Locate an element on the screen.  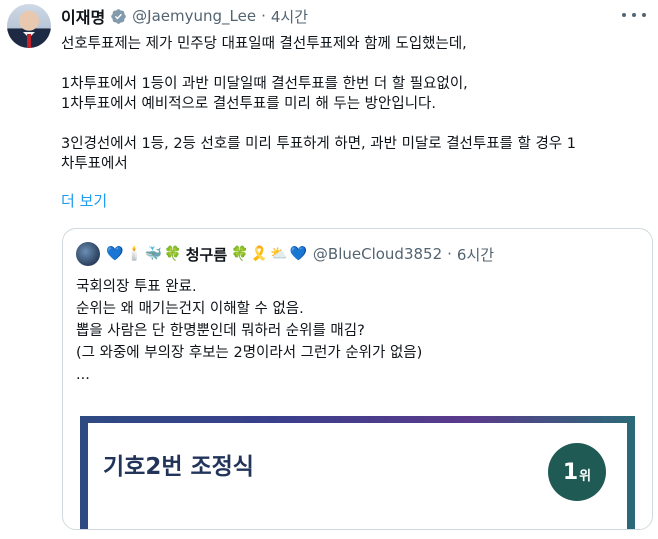
more-options-icon is located at coordinates (634, 15).